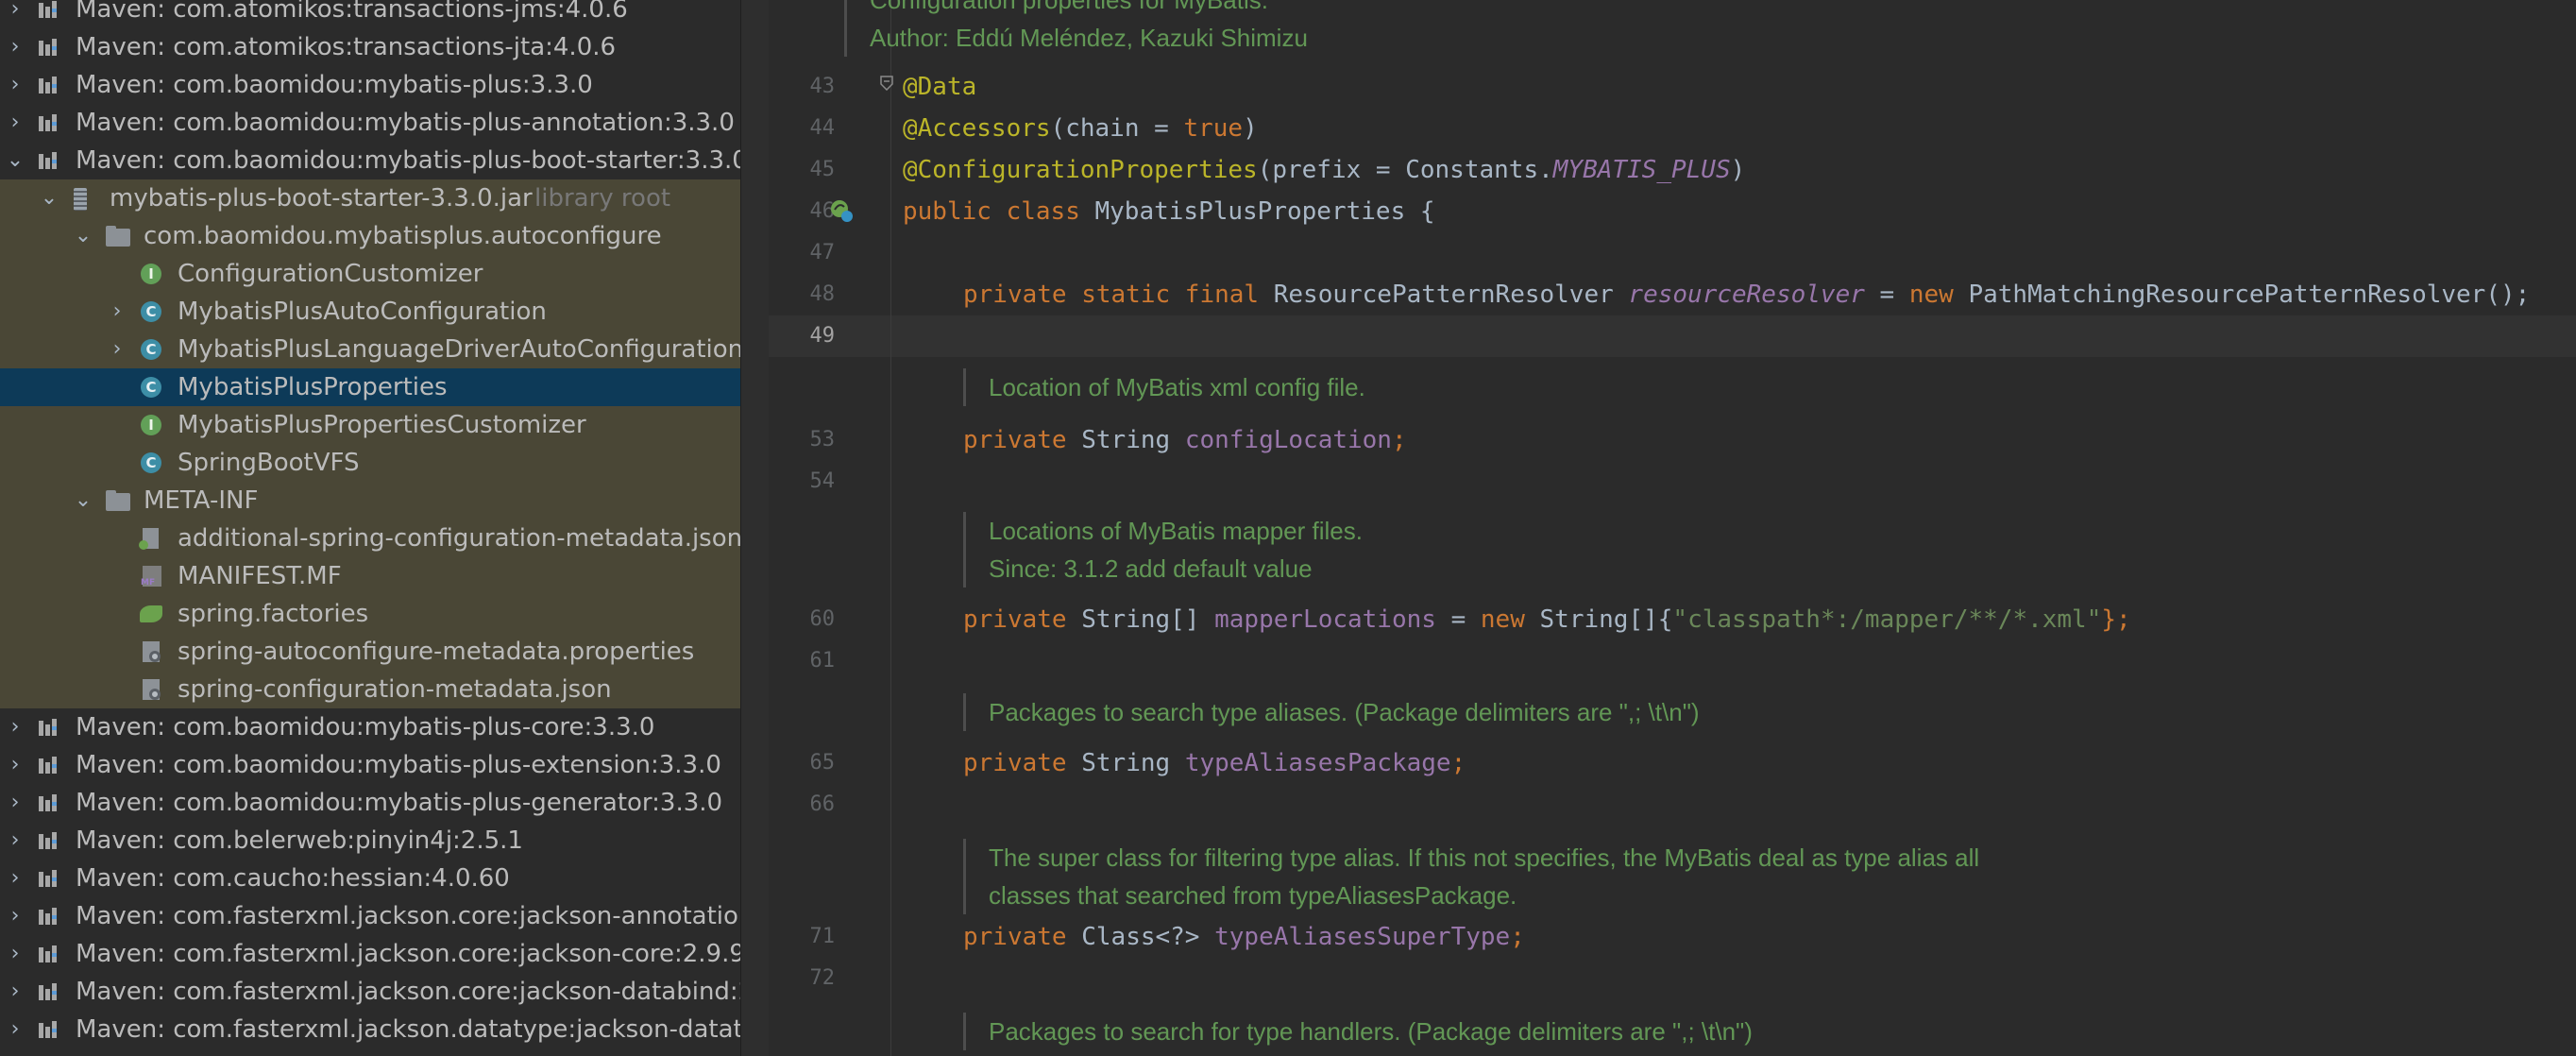 Image resolution: width=2576 pixels, height=1056 pixels. What do you see at coordinates (2116, 619) in the screenshot?
I see `code-token: };` at bounding box center [2116, 619].